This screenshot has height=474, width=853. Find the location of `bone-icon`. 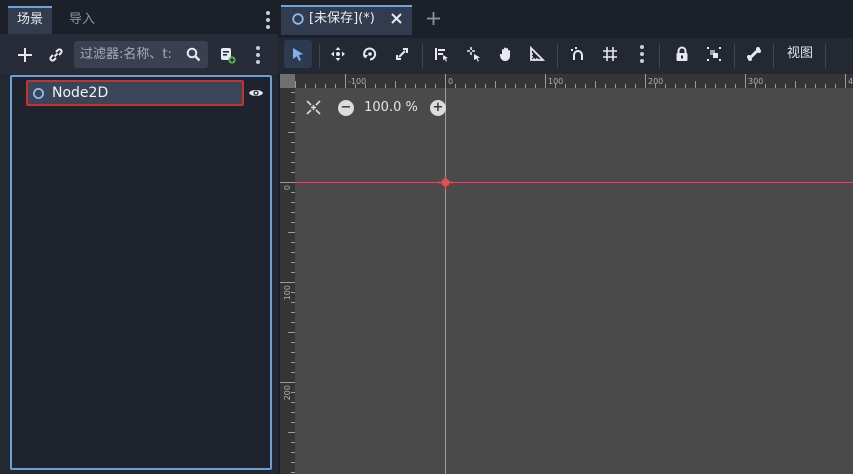

bone-icon is located at coordinates (754, 54).